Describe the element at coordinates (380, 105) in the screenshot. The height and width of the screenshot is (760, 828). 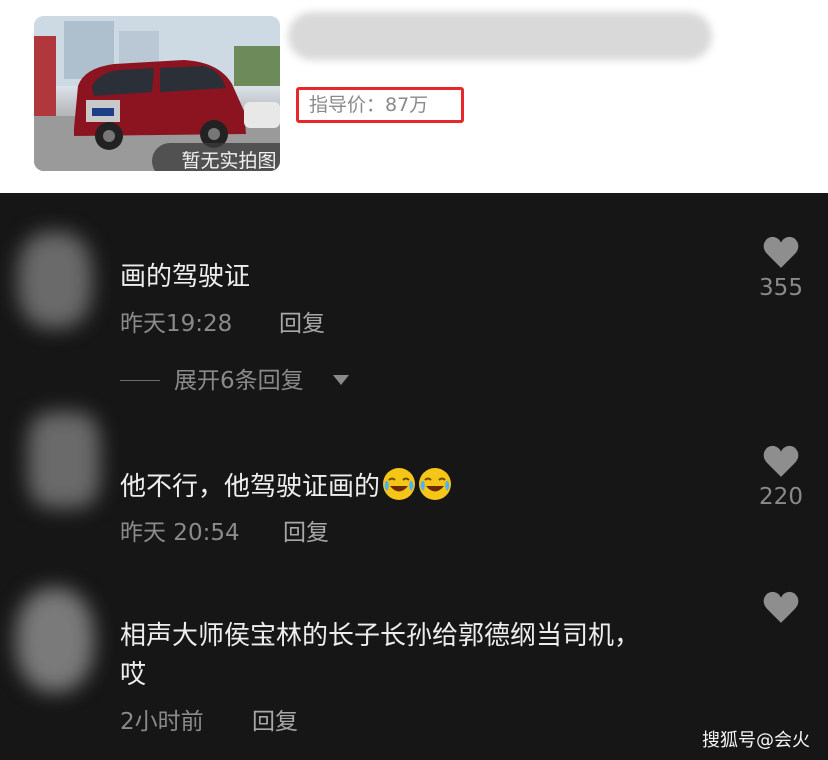
I see `guide-price: 指导价：87万` at that location.